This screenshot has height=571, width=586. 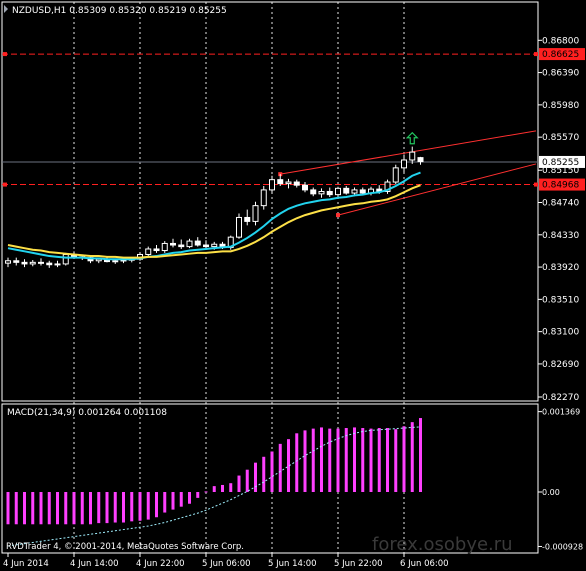 What do you see at coordinates (560, 333) in the screenshot?
I see `y-tick-label: 0.83100` at bounding box center [560, 333].